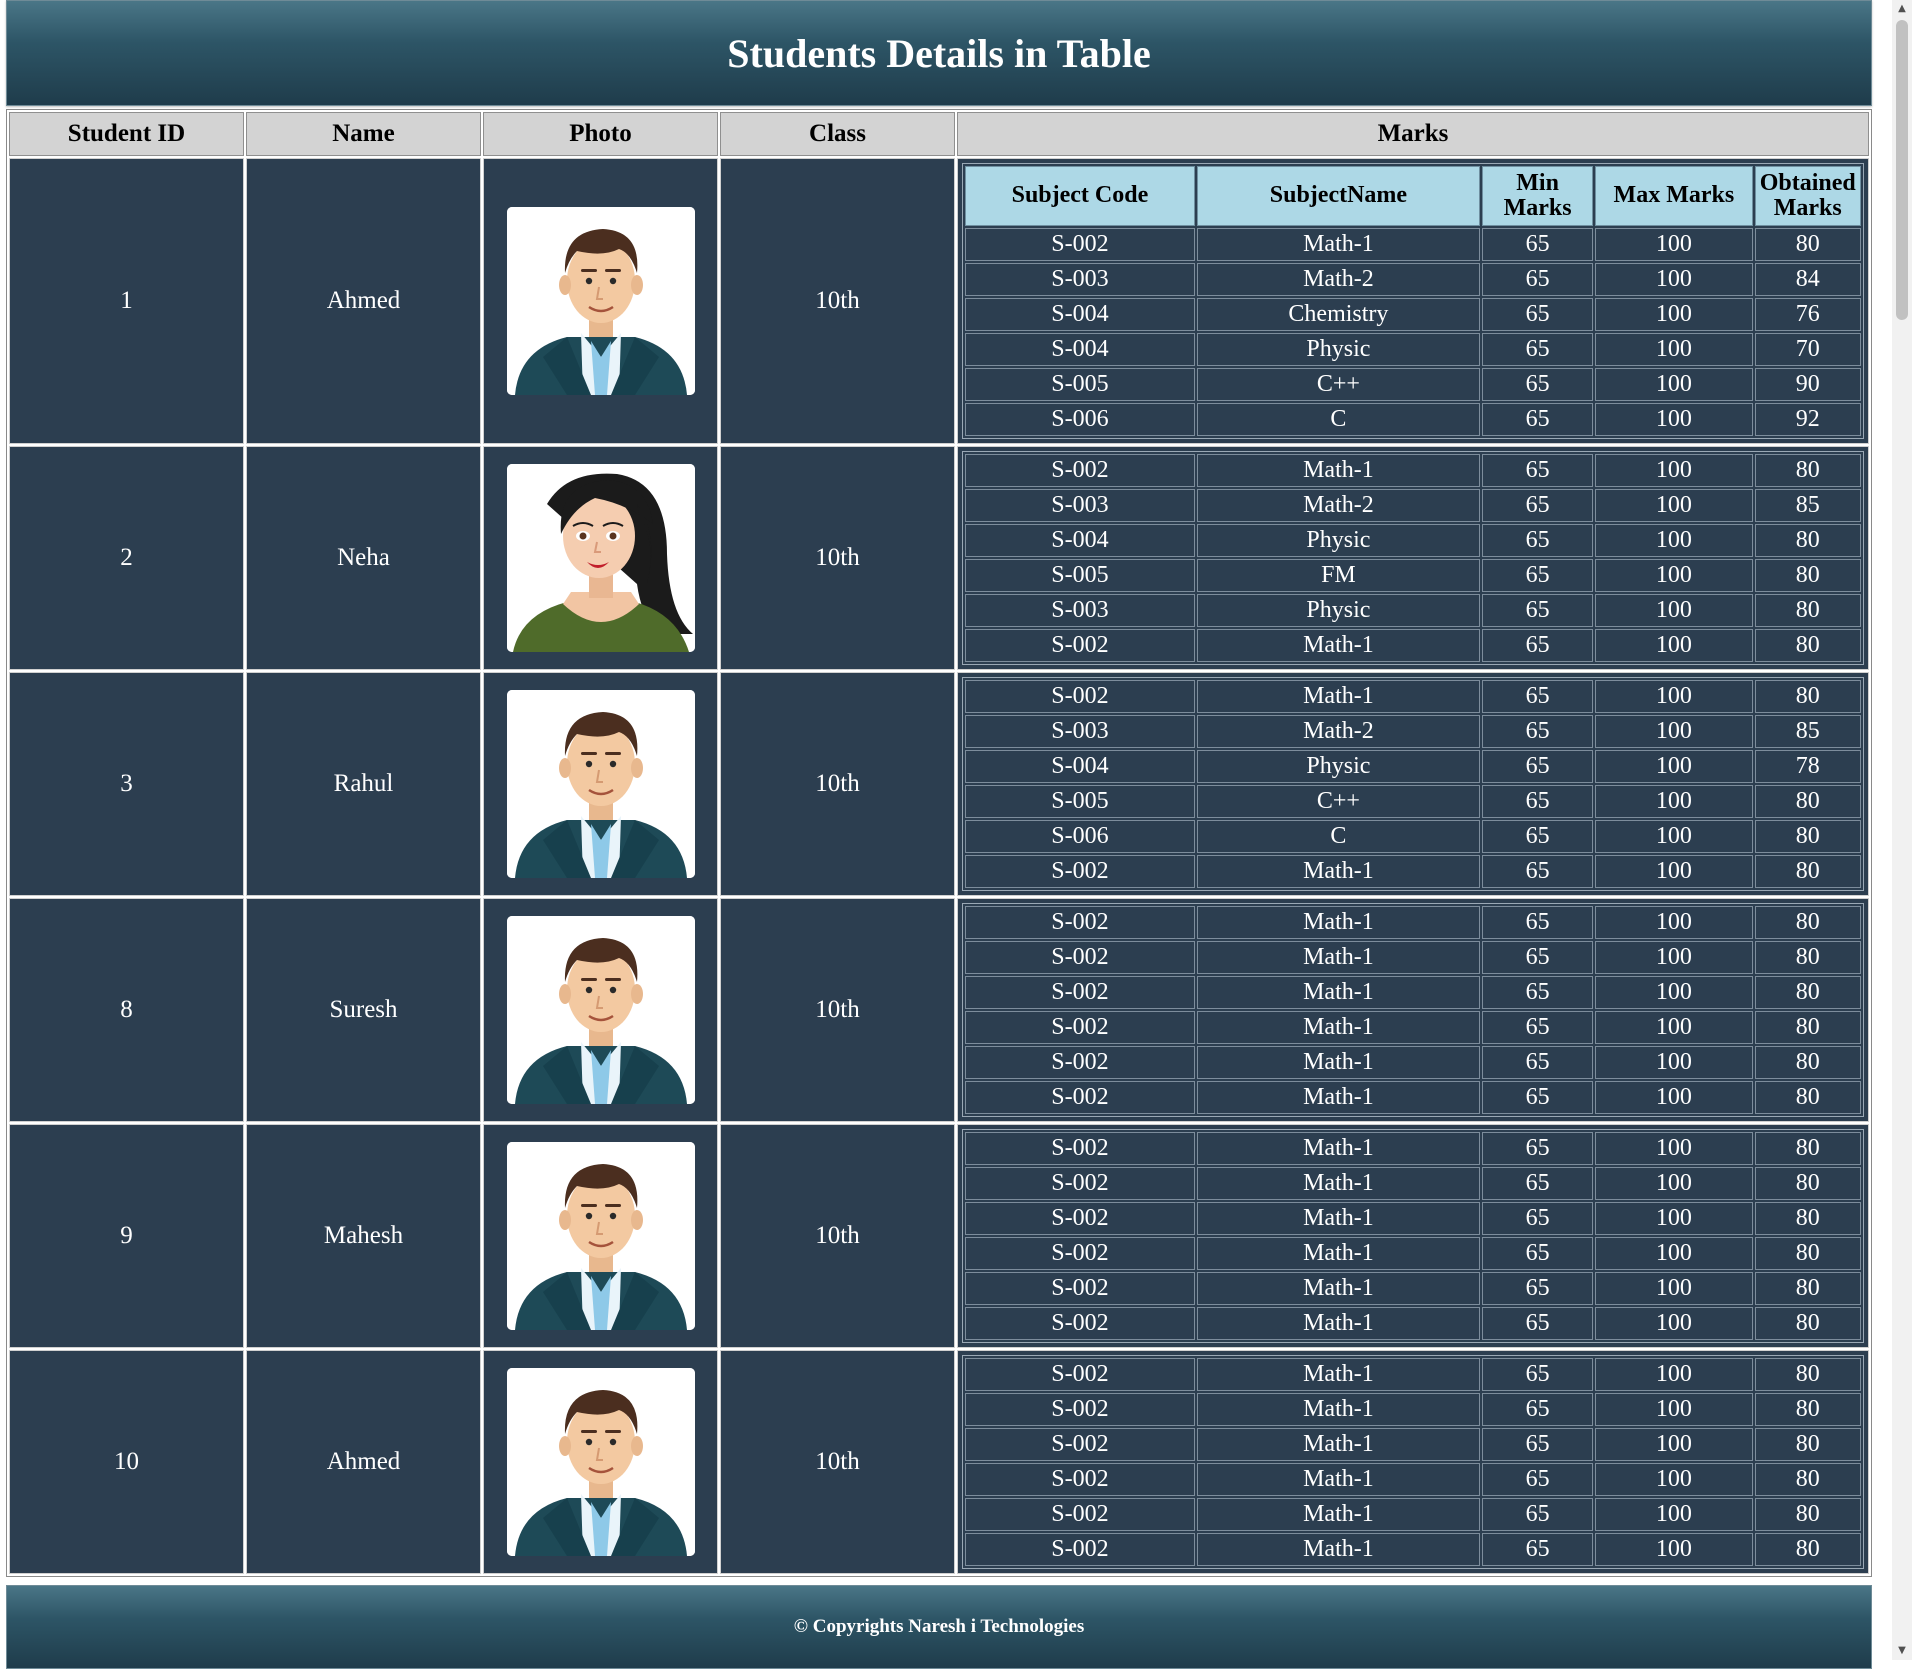 Image resolution: width=1912 pixels, height=1669 pixels. I want to click on marks-row: S-003 Math-2 65 100 85, so click(1413, 731).